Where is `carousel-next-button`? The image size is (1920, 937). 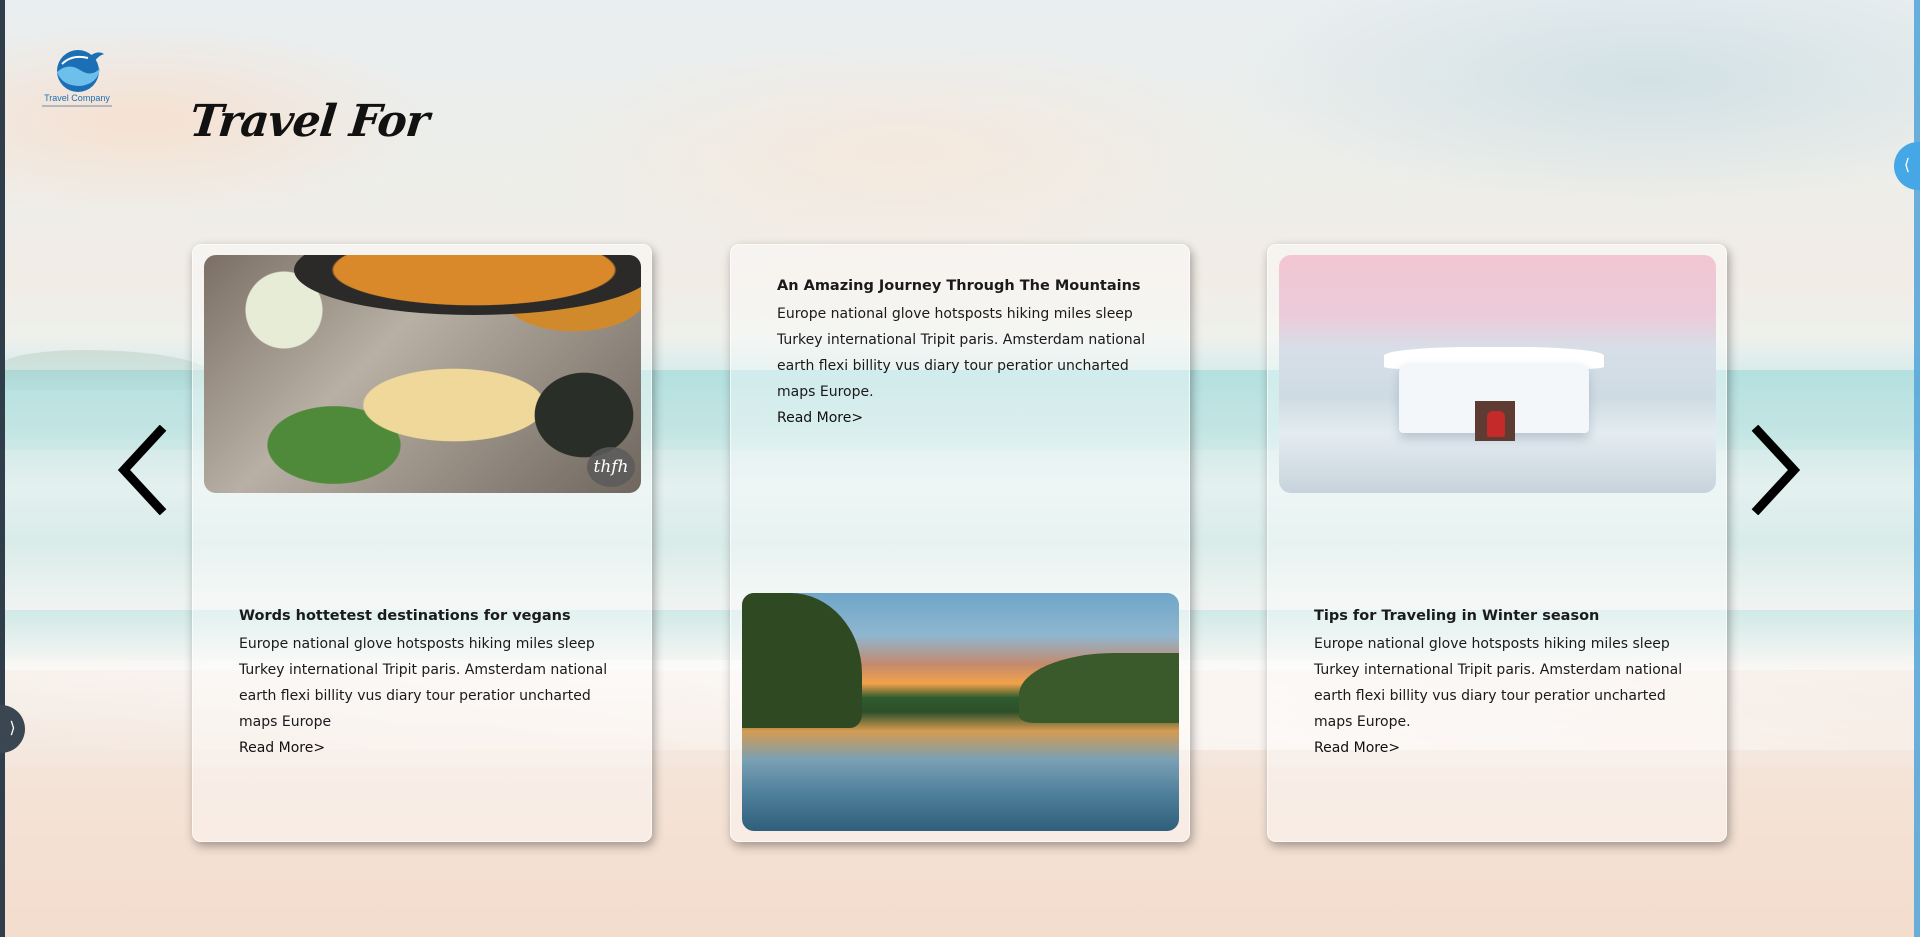 carousel-next-button is located at coordinates (1774, 470).